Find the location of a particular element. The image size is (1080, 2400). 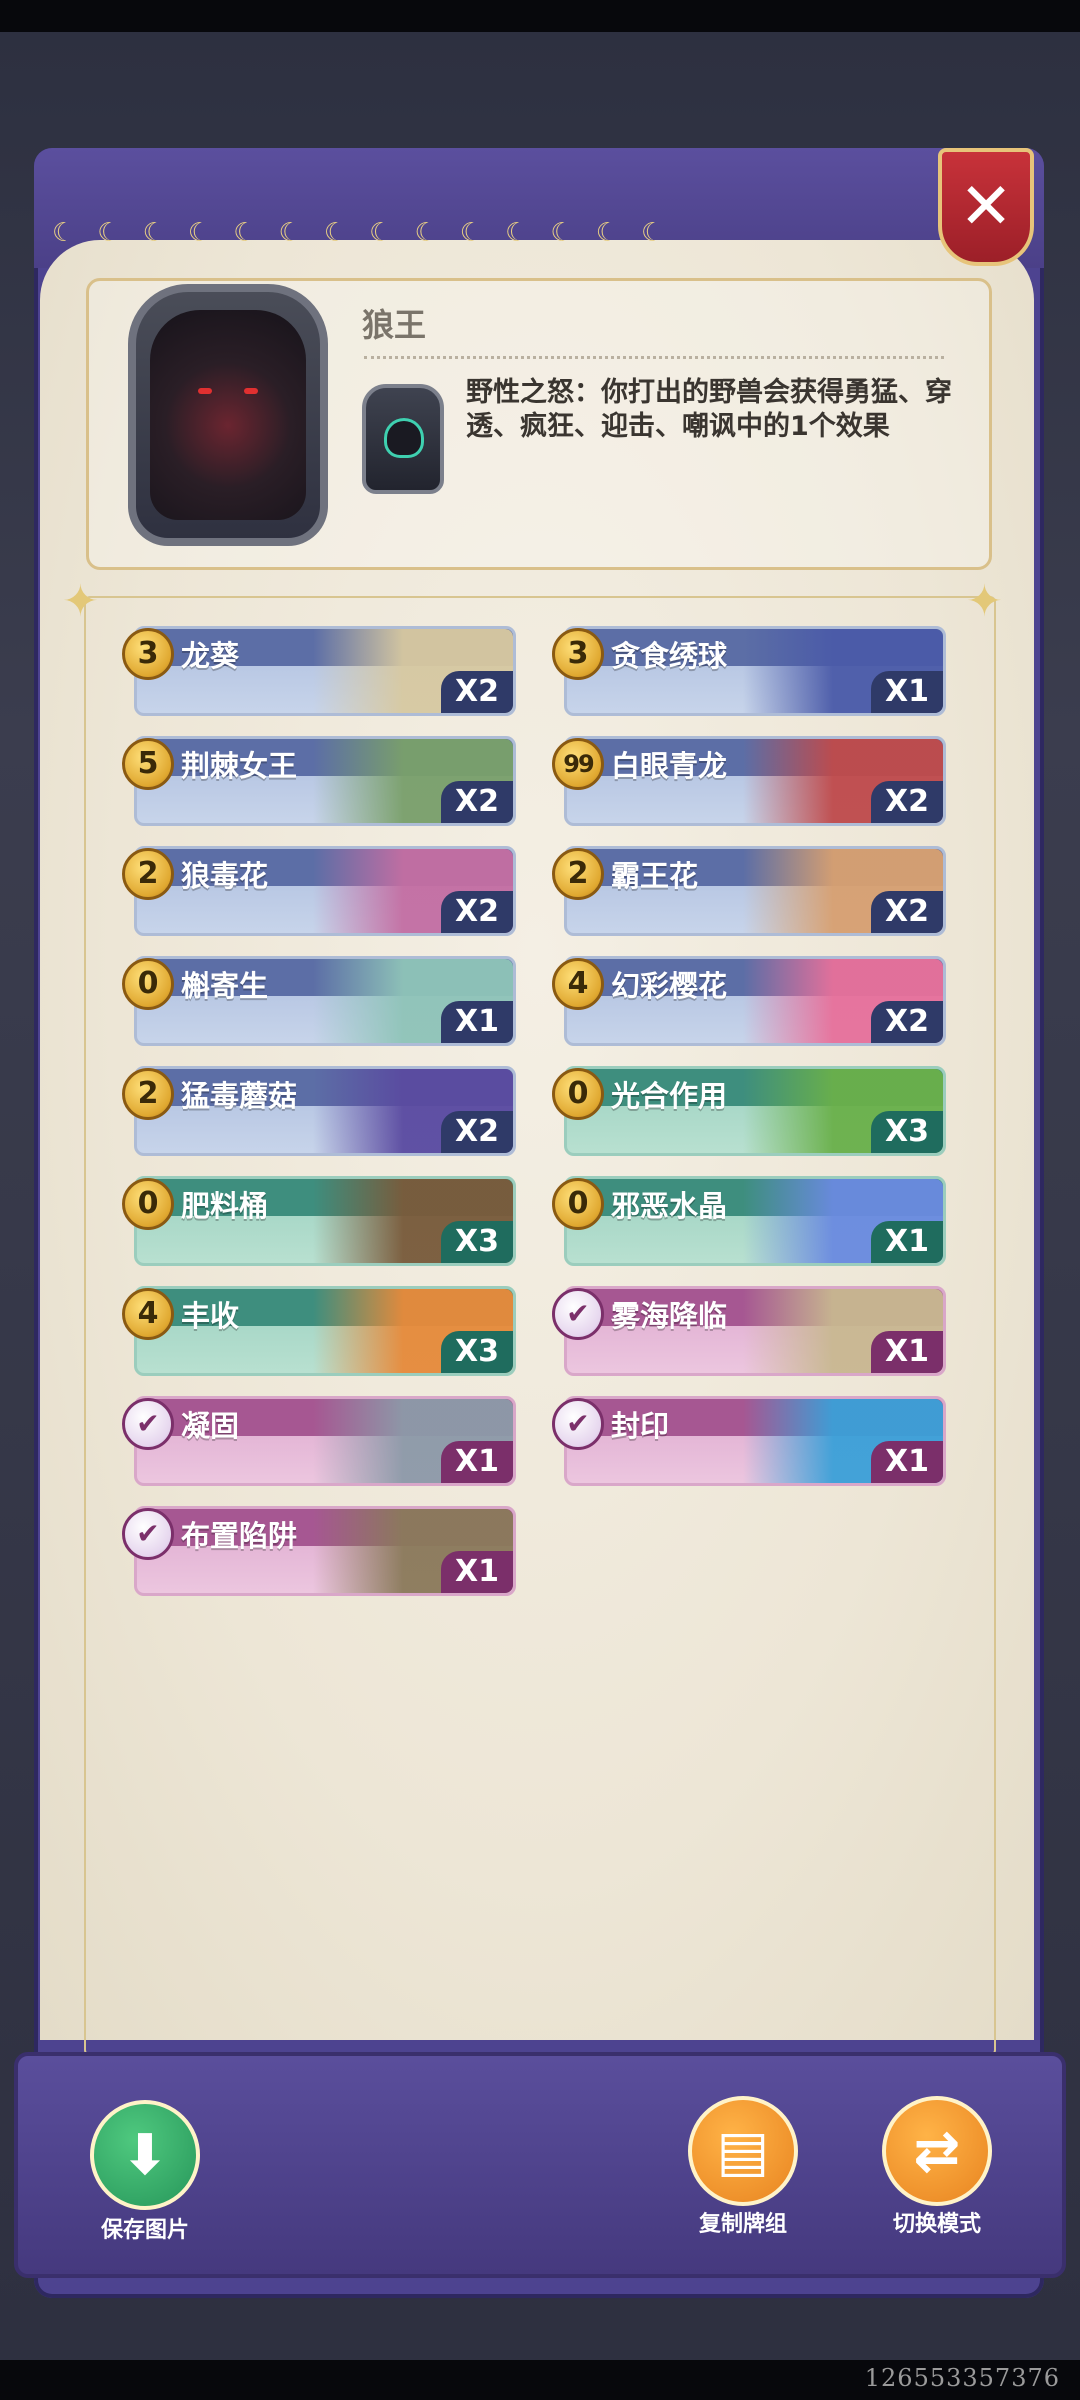

hero-portrait is located at coordinates (228, 415).